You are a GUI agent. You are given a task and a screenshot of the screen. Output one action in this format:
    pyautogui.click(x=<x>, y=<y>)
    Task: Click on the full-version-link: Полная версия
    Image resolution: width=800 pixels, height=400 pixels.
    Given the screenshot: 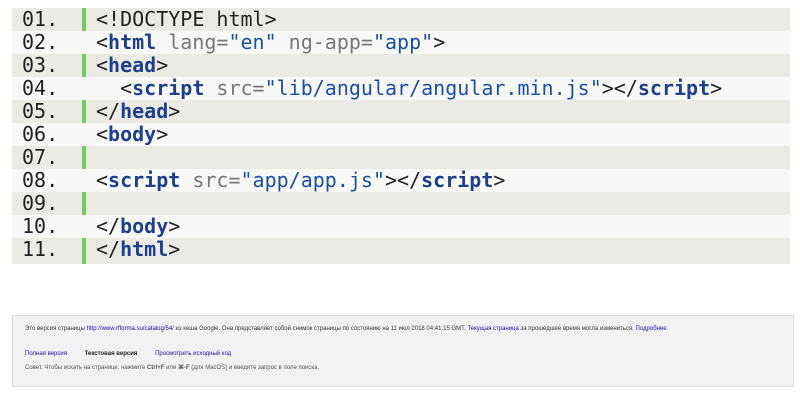 What is the action you would take?
    pyautogui.click(x=46, y=354)
    